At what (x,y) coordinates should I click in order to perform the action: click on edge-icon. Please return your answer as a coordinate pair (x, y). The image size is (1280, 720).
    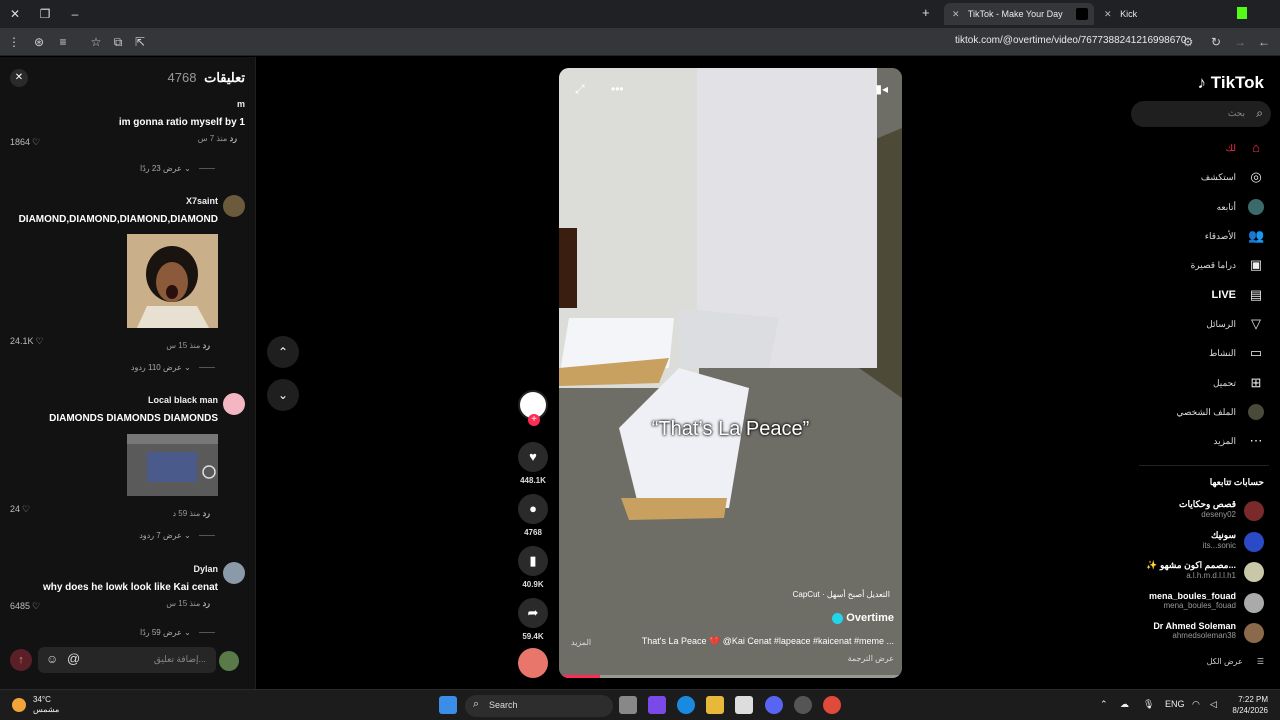
    Looking at the image, I should click on (686, 705).